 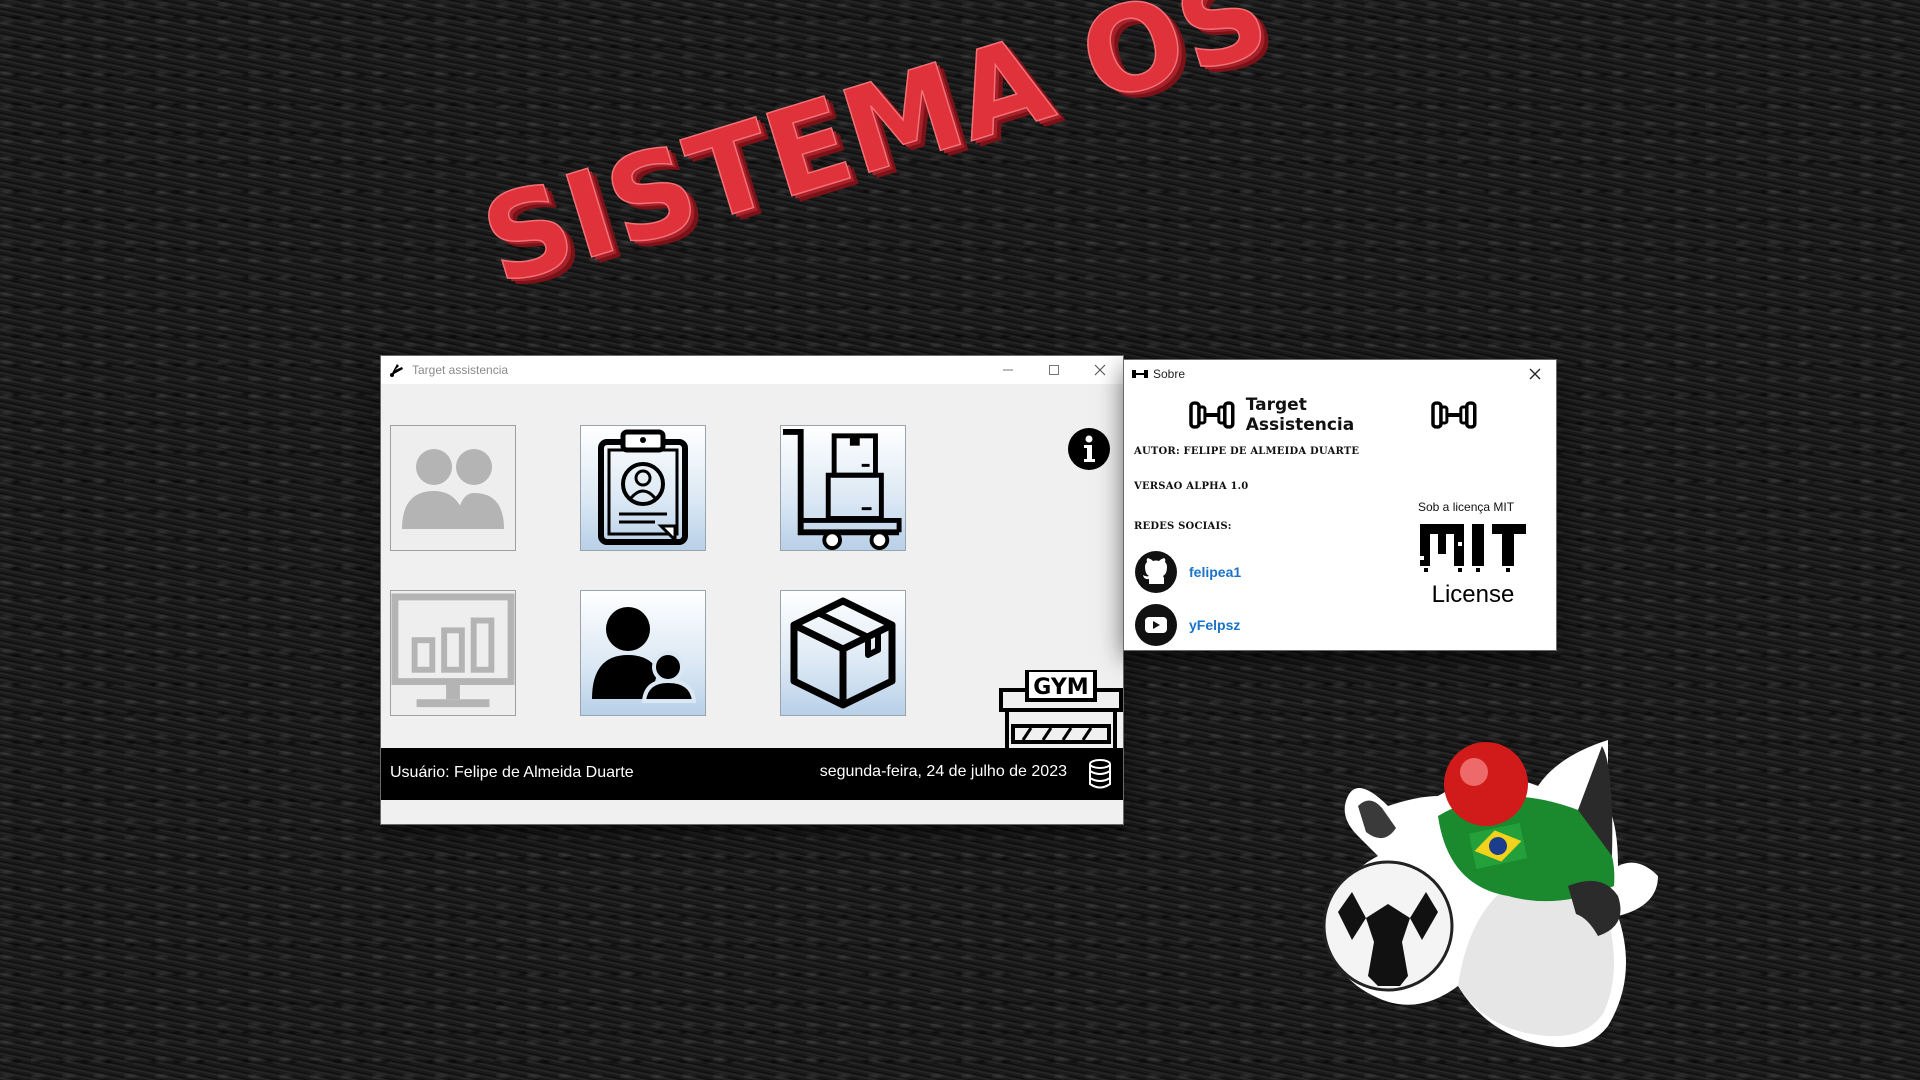 I want to click on info-icon, so click(x=1089, y=449).